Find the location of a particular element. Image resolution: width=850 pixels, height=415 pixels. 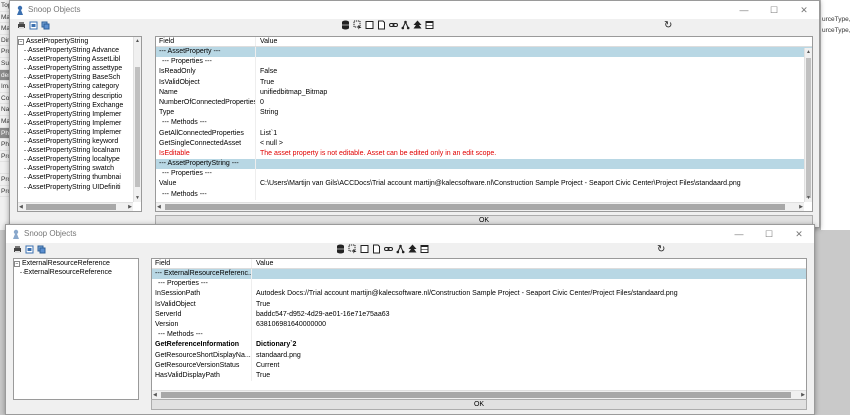

tree-root: − ExternalResourceReference is located at coordinates (76, 263).